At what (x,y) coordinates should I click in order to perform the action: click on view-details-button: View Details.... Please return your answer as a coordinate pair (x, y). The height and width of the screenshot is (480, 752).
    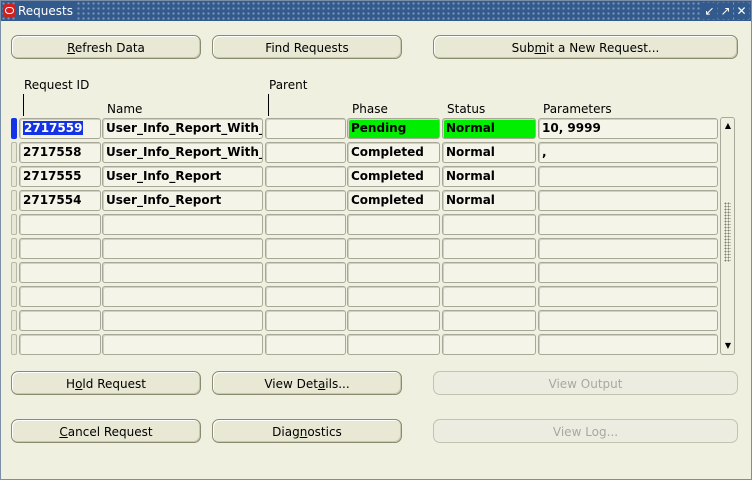
    Looking at the image, I should click on (307, 383).